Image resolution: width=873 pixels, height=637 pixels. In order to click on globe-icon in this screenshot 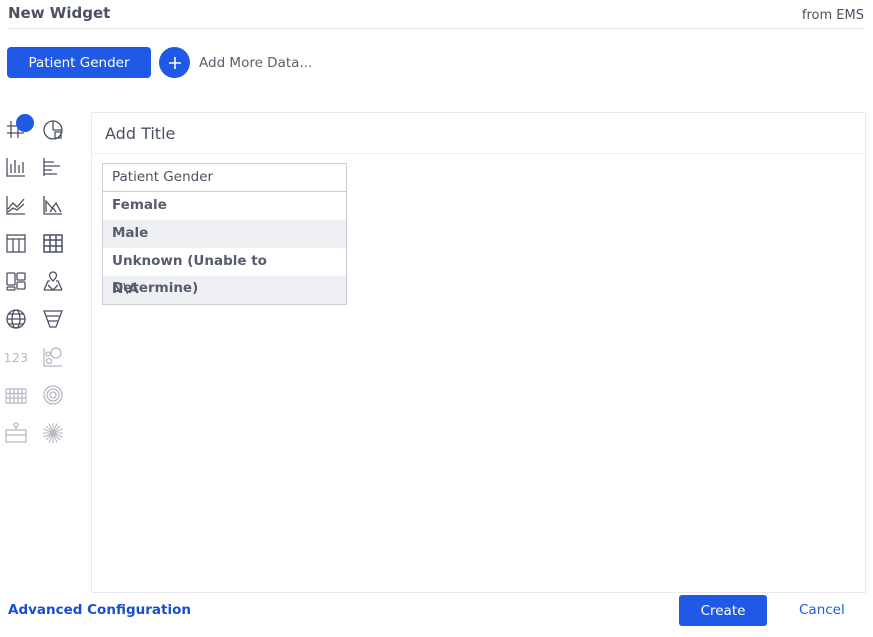, I will do `click(16, 319)`.